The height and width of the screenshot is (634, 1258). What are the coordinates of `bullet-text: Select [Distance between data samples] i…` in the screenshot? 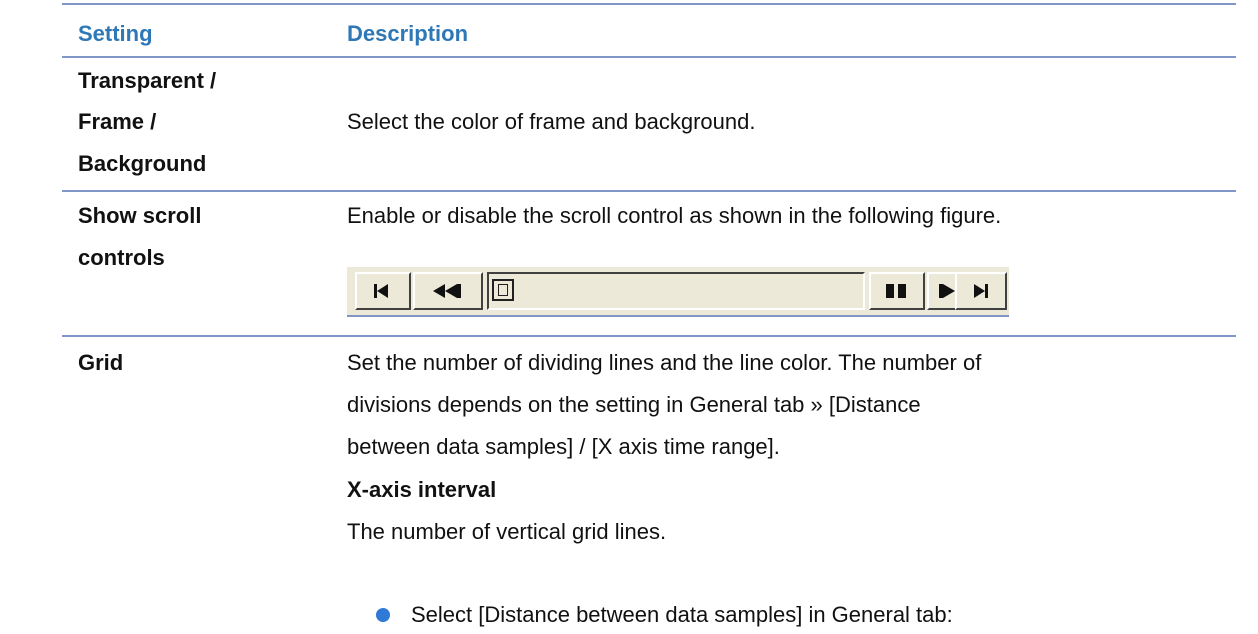 It's located at (682, 614).